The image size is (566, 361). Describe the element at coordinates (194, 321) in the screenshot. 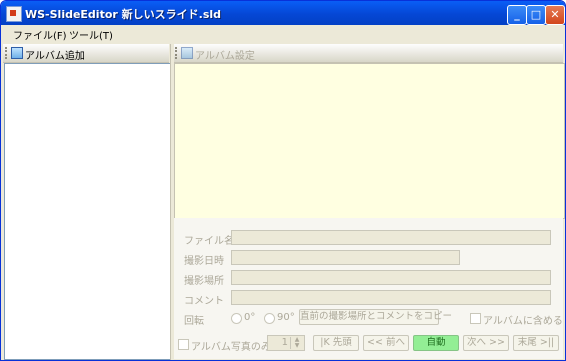

I see `rotate-label: 回転` at that location.